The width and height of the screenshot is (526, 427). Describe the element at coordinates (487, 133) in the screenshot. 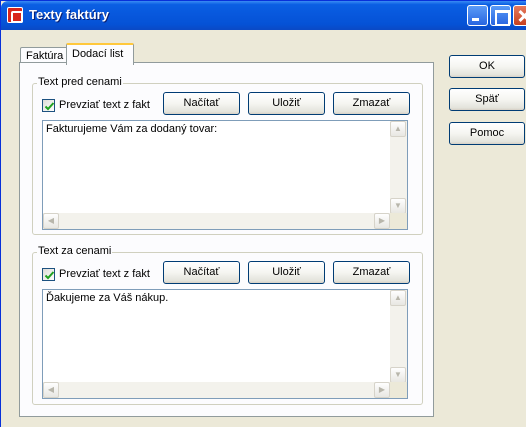

I see `help-button: Pomoc` at that location.